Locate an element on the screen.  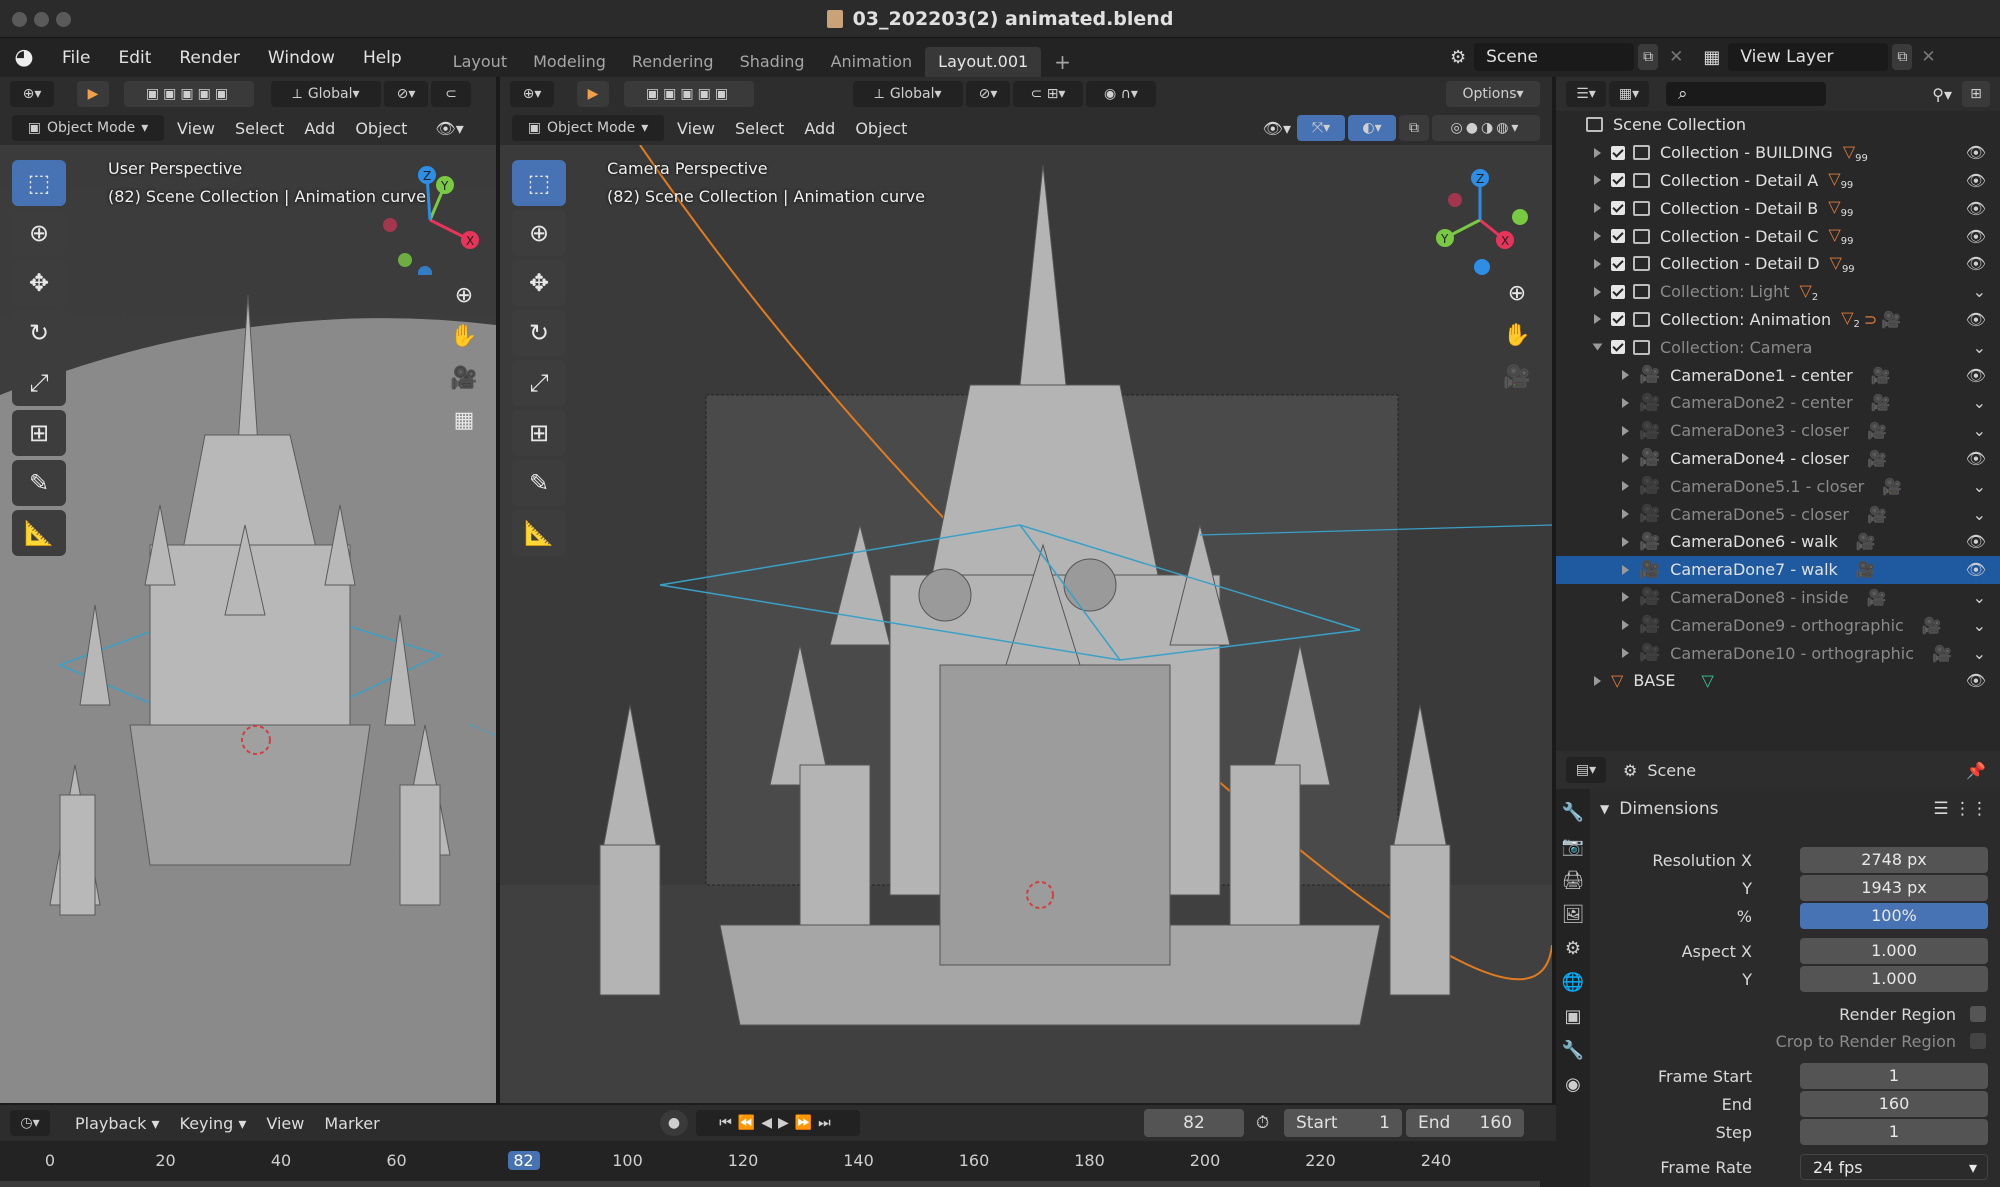
timeline-menu-marker: Marker is located at coordinates (351, 1123).